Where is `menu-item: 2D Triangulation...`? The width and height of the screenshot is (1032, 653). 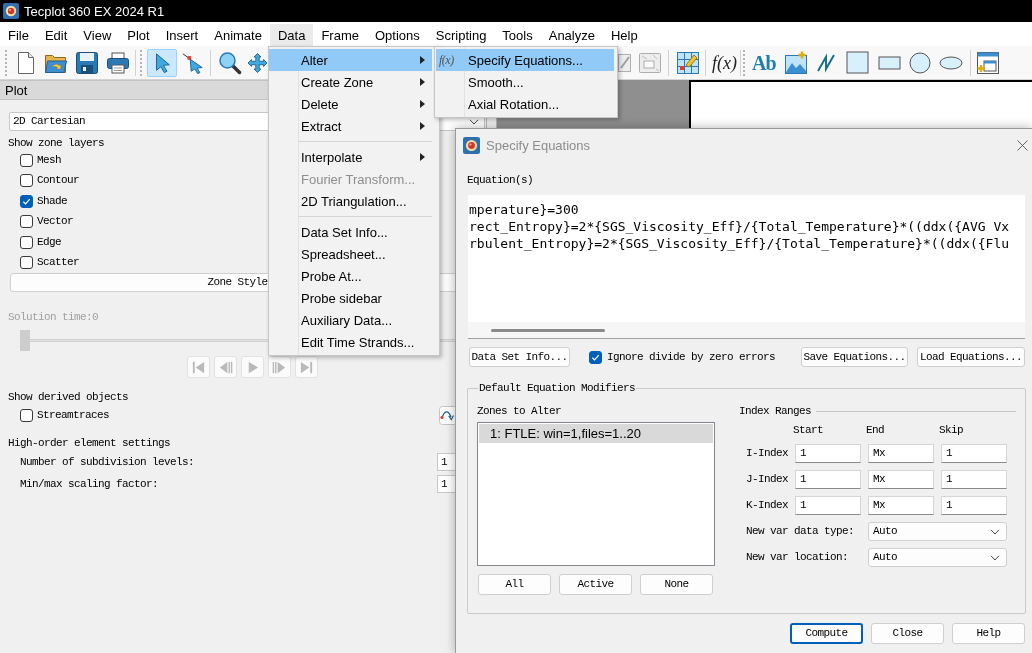 menu-item: 2D Triangulation... is located at coordinates (350, 201).